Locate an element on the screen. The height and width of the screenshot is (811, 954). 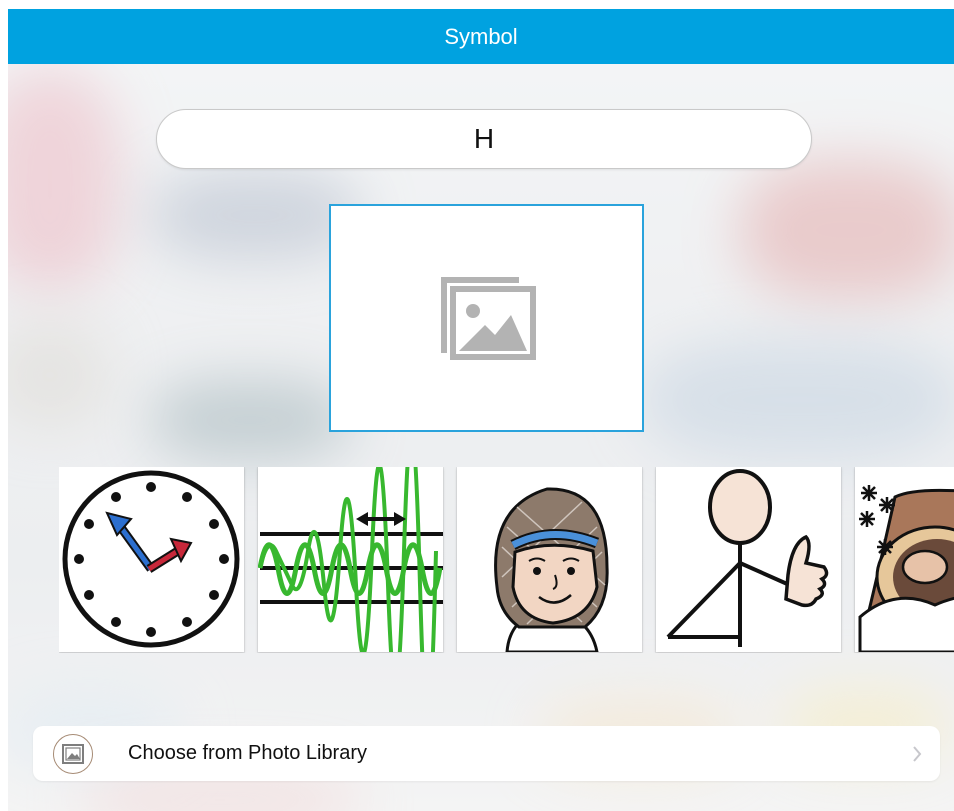
choose-photo-library-row: Choose from Photo Library is located at coordinates (486, 753).